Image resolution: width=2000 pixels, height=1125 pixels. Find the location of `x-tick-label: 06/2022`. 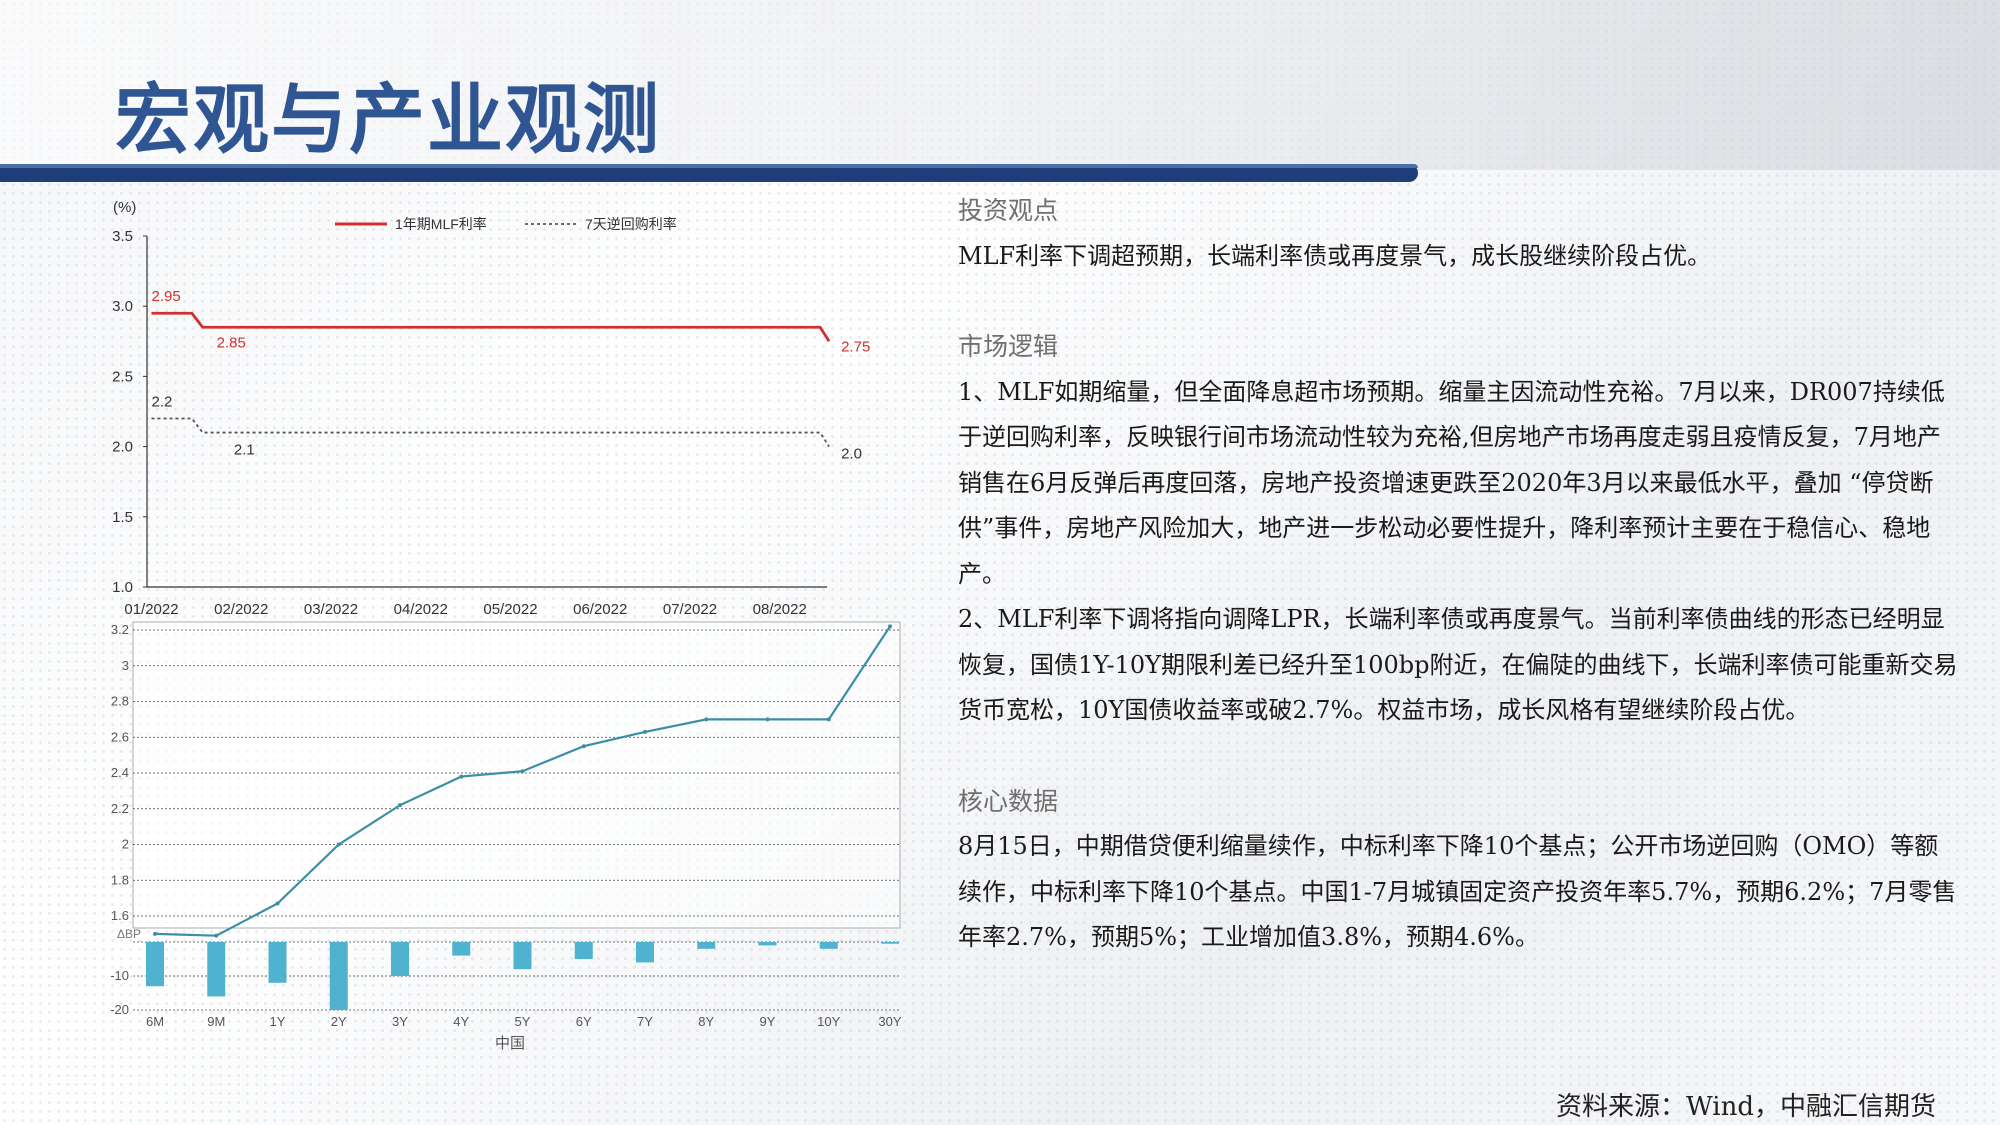

x-tick-label: 06/2022 is located at coordinates (600, 609).